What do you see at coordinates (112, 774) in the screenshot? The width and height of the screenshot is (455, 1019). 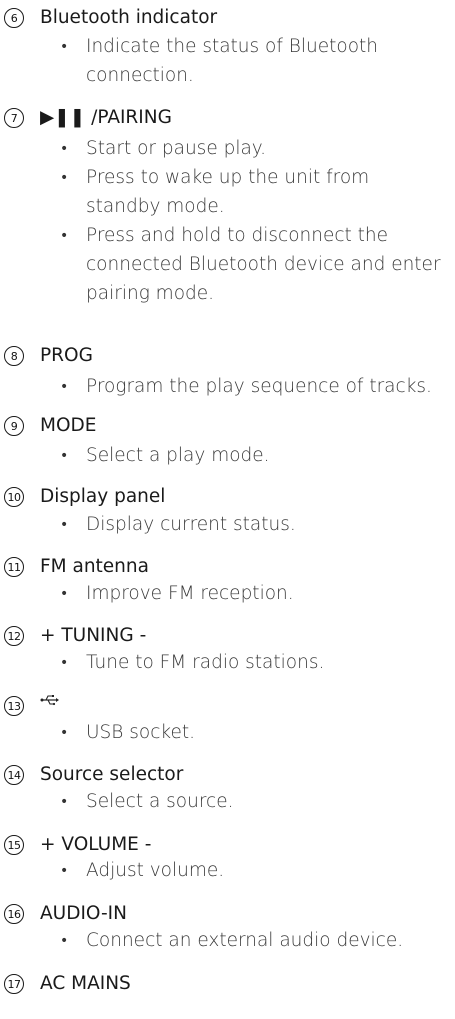 I see `item-title: Source selector` at bounding box center [112, 774].